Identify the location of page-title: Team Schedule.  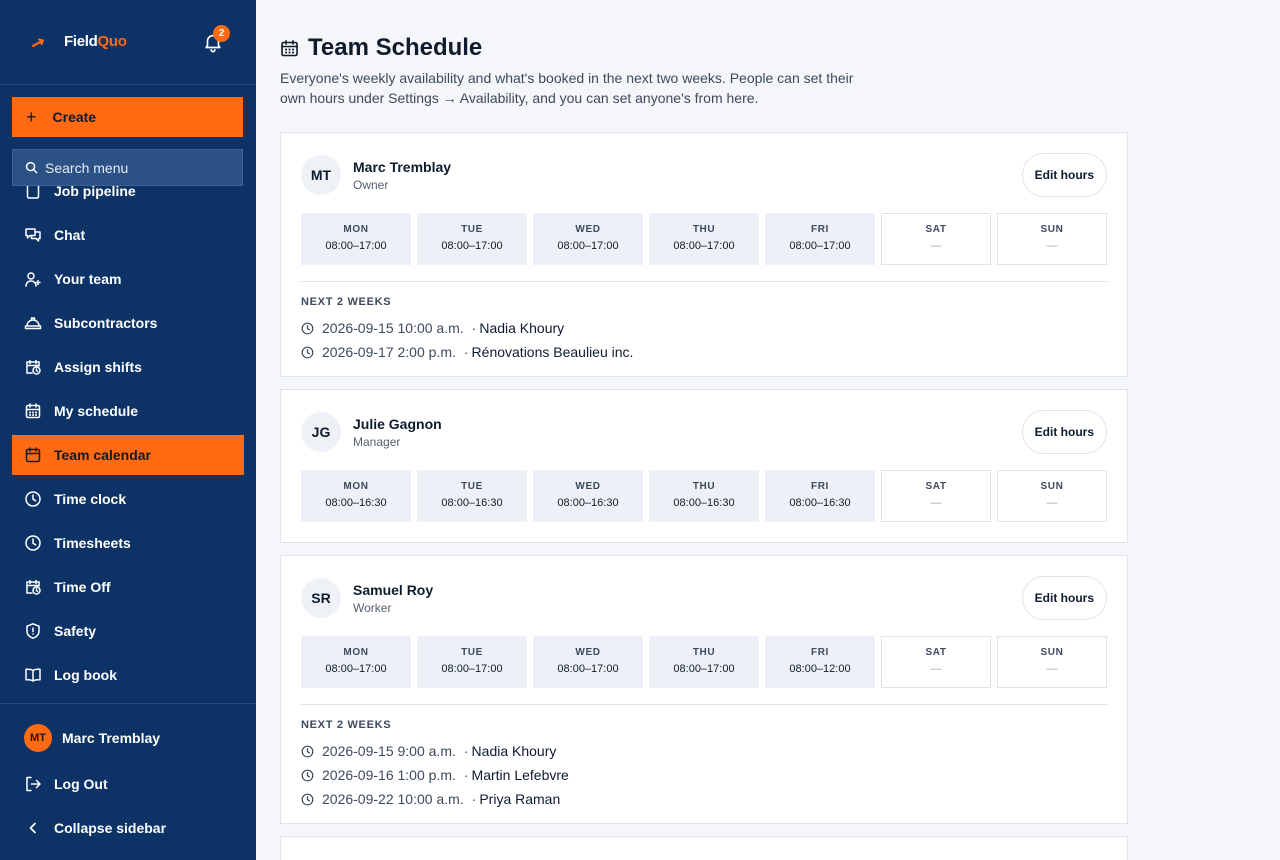
(381, 48).